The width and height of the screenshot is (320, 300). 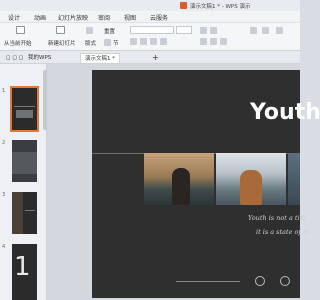 What do you see at coordinates (181, 186) in the screenshot?
I see `person-silhouette` at bounding box center [181, 186].